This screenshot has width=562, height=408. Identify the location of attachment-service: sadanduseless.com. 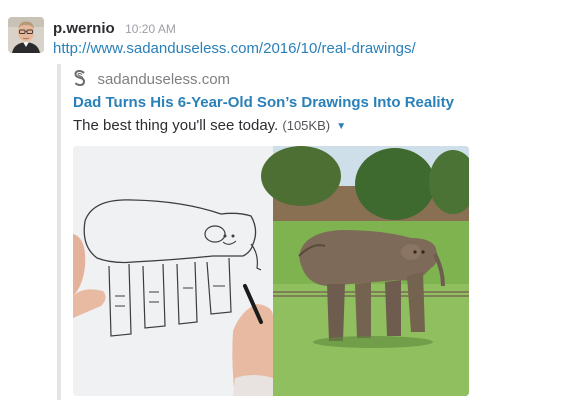
(152, 78).